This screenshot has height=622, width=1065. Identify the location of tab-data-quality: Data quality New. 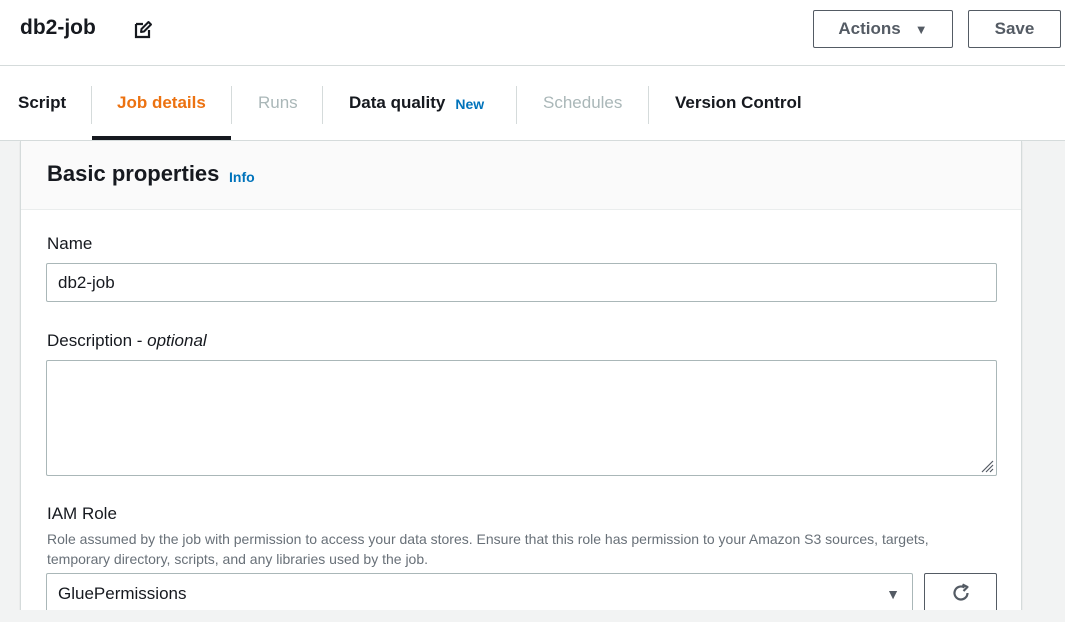
(416, 103).